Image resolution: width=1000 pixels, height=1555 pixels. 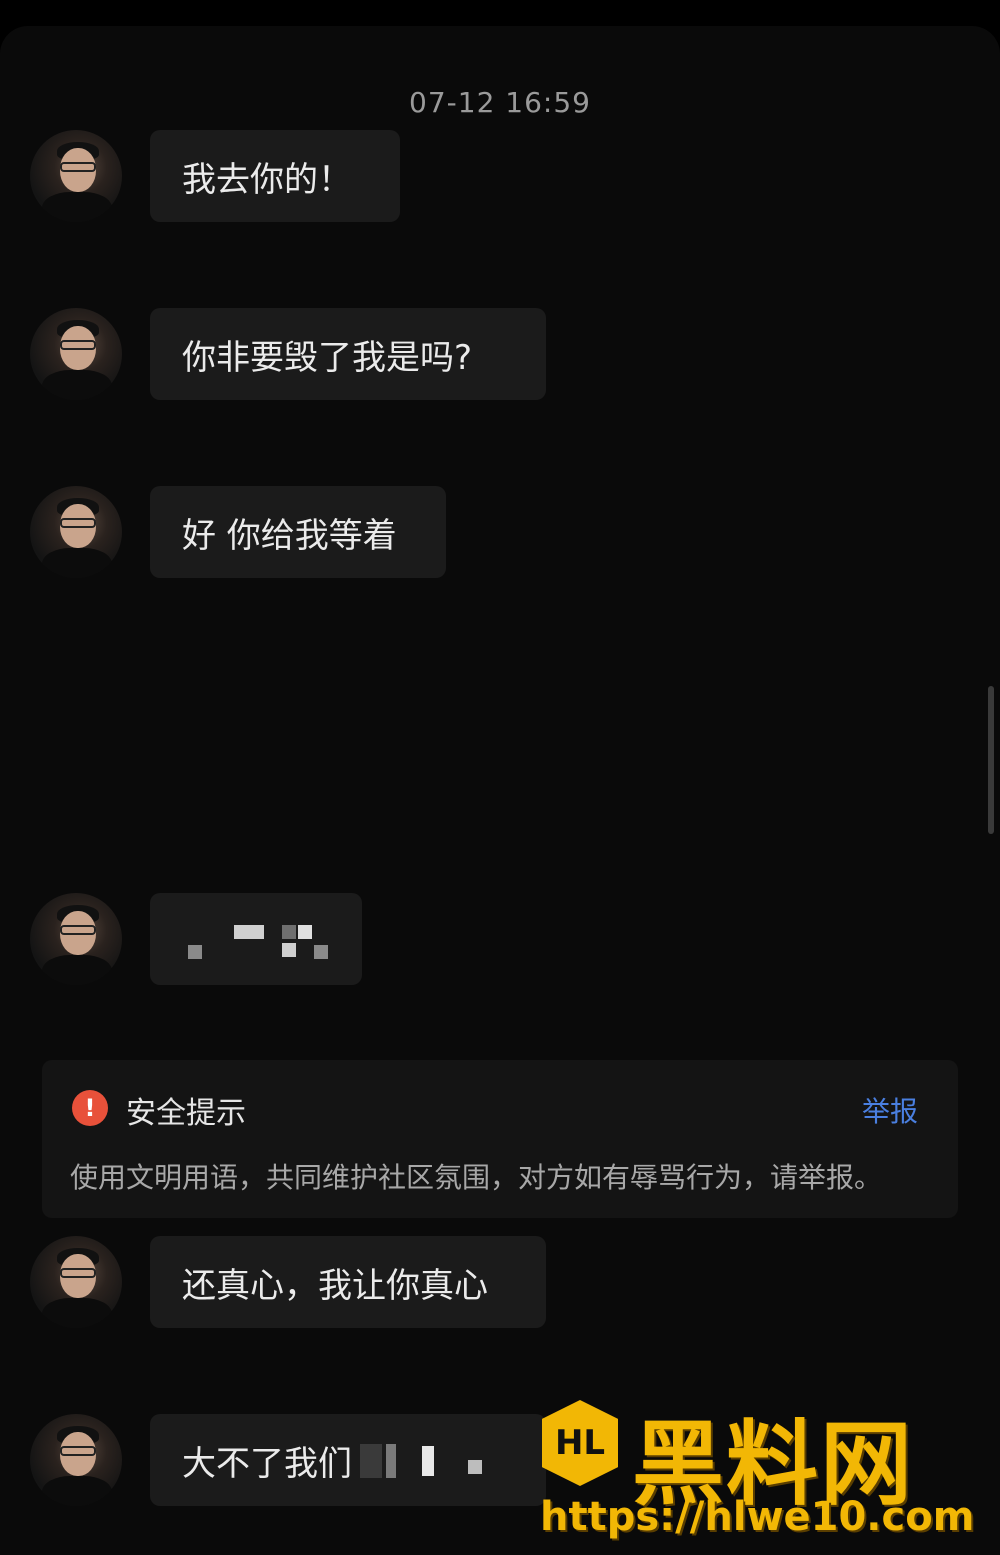 I want to click on message-bubble-redacted, so click(x=256, y=939).